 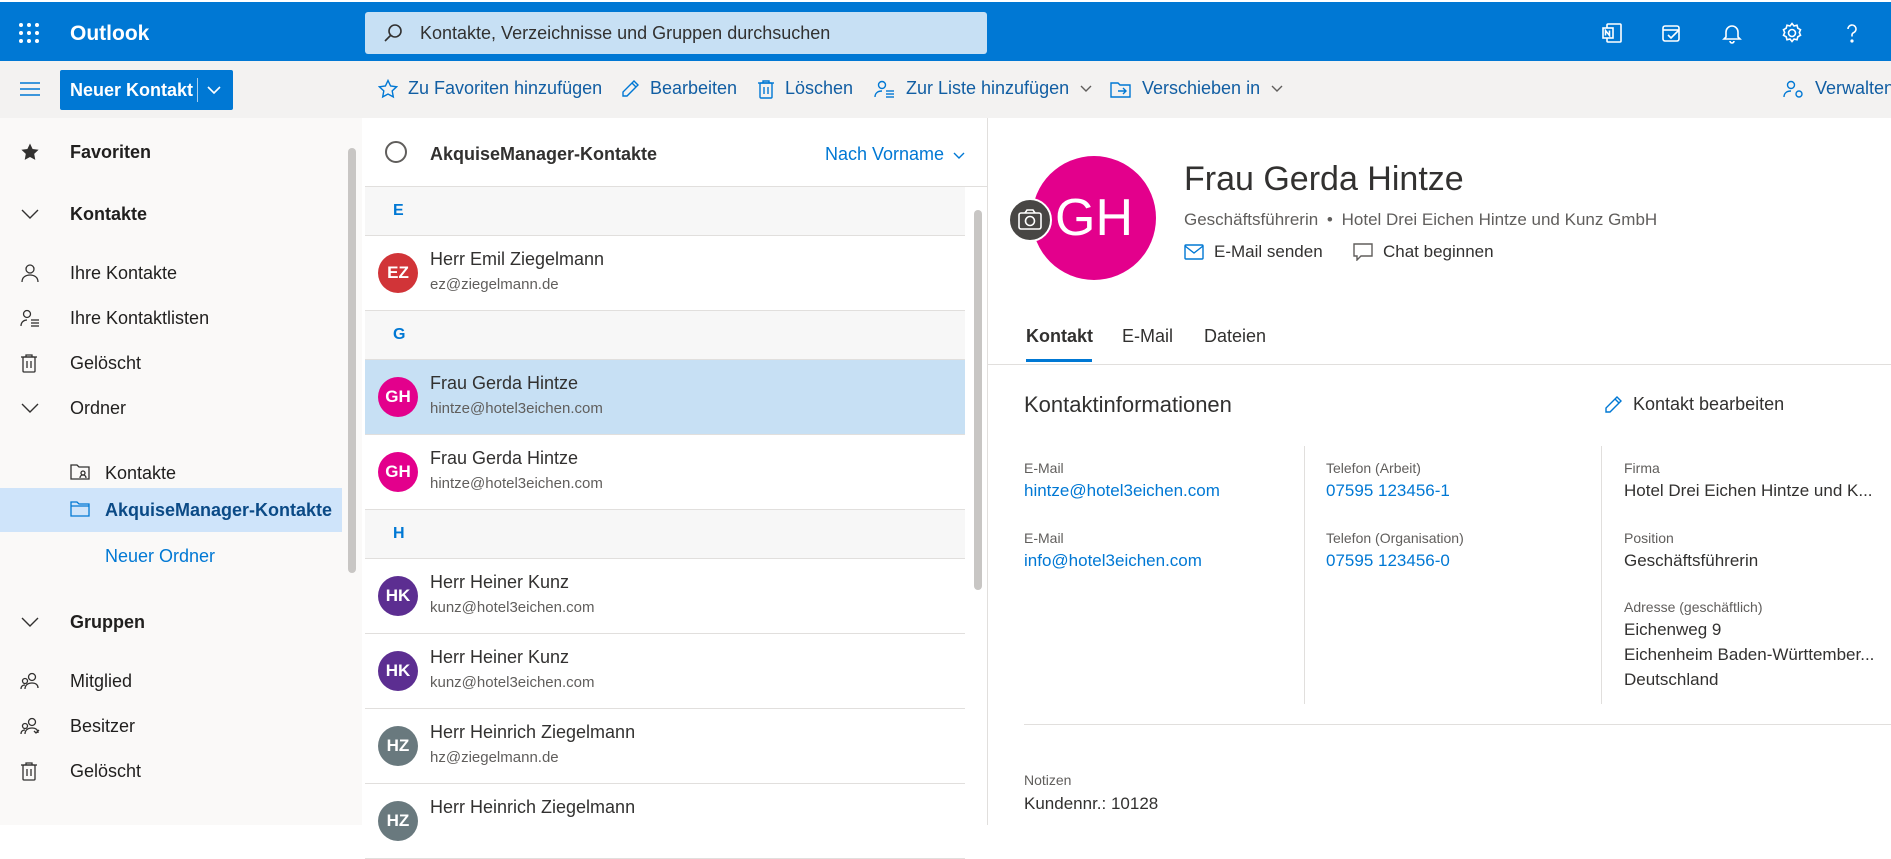 I want to click on address-line: Deutschland, so click(x=1671, y=679).